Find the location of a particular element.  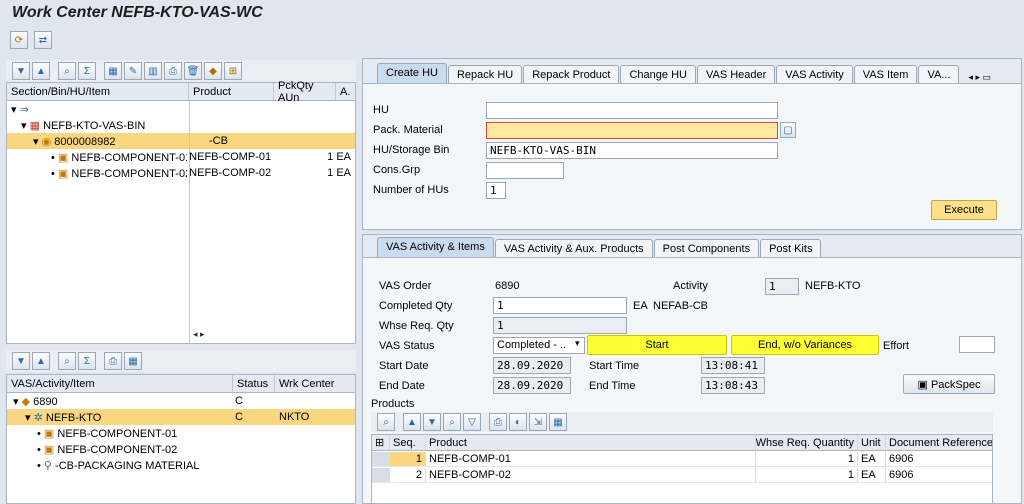

col-docref: Document Reference is located at coordinates (939, 442).